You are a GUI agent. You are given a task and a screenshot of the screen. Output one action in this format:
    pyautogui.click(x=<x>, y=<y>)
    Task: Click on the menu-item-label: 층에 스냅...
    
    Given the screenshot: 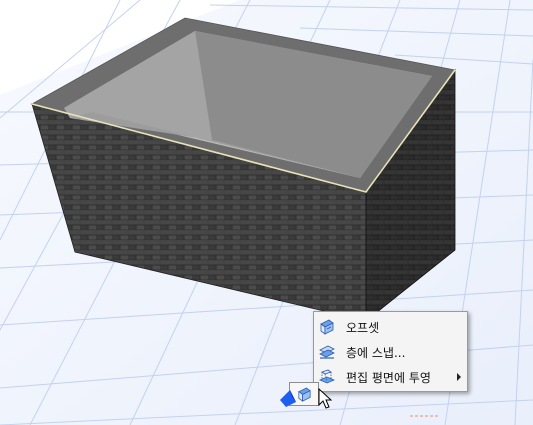 What is the action you would take?
    pyautogui.click(x=376, y=353)
    